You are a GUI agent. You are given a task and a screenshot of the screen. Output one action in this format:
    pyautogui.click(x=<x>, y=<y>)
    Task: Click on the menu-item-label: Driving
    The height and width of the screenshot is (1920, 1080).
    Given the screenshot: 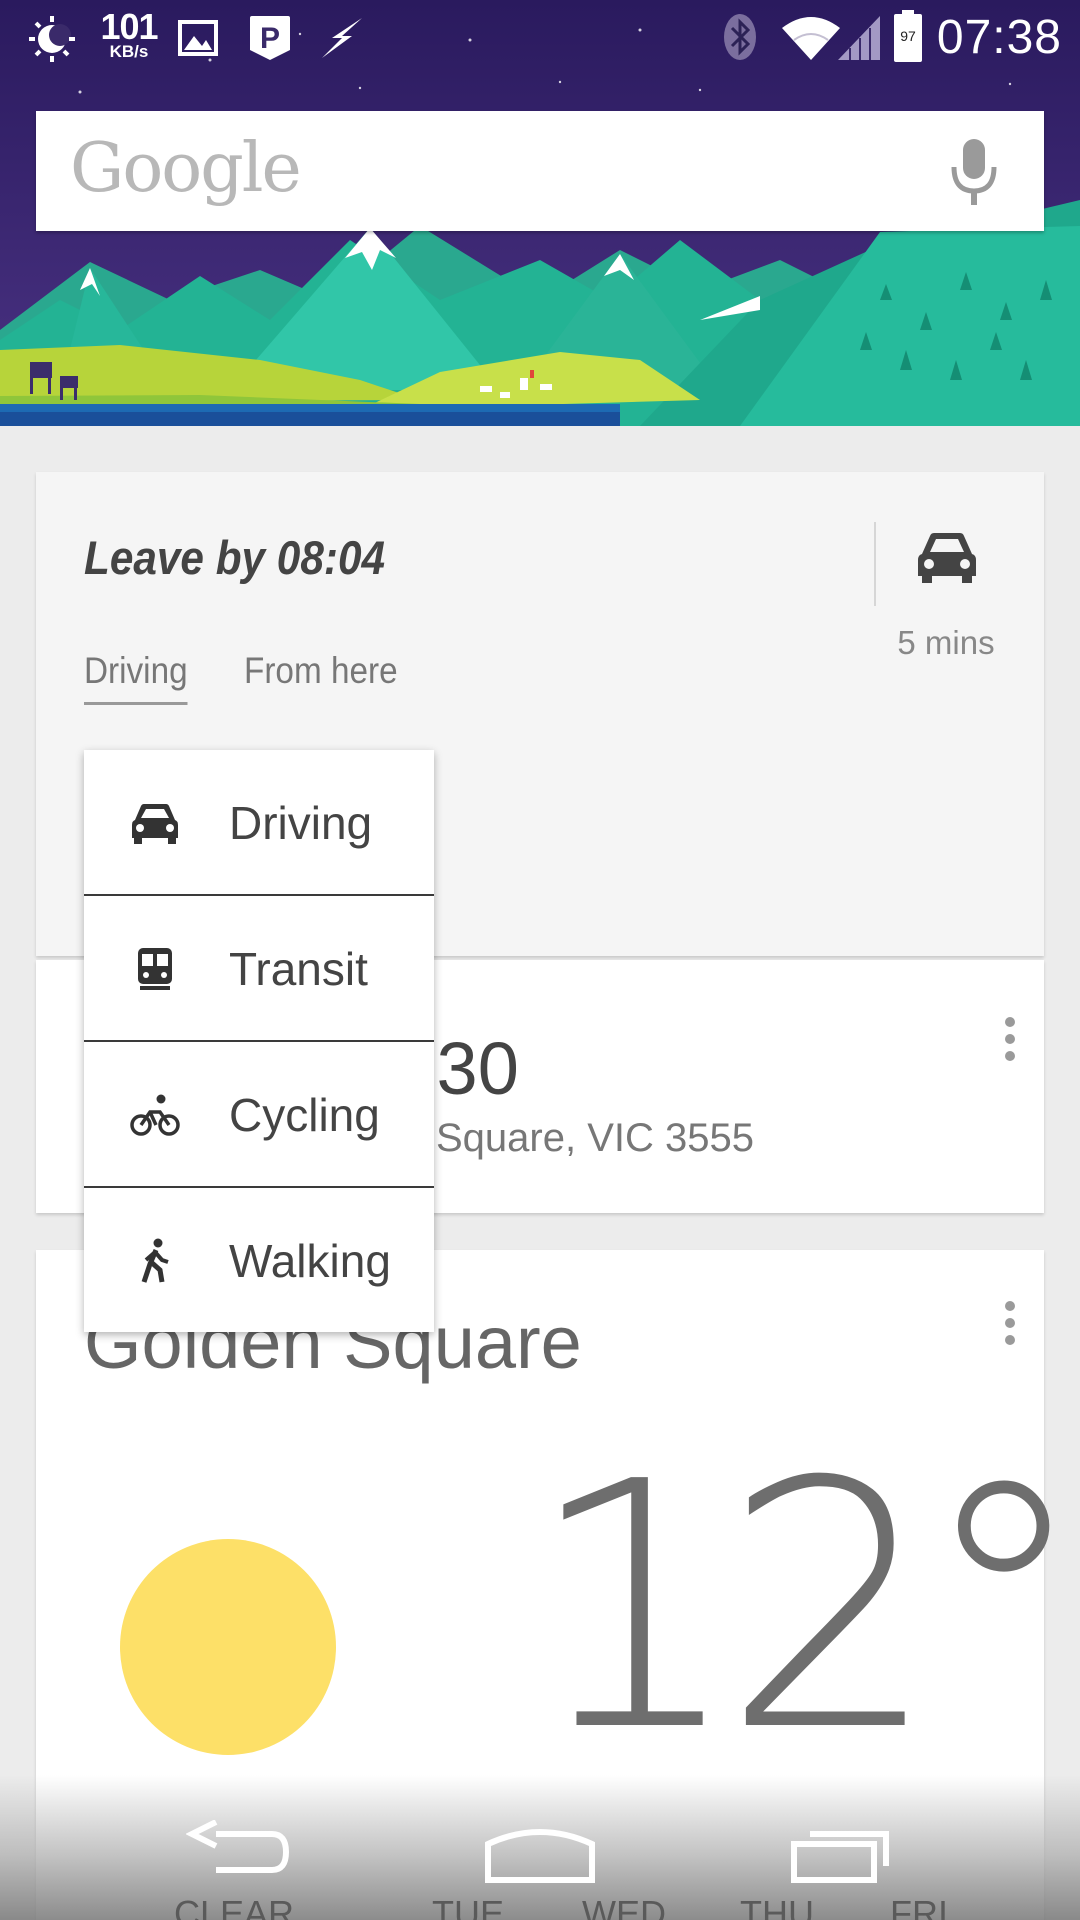 What is the action you would take?
    pyautogui.click(x=301, y=823)
    